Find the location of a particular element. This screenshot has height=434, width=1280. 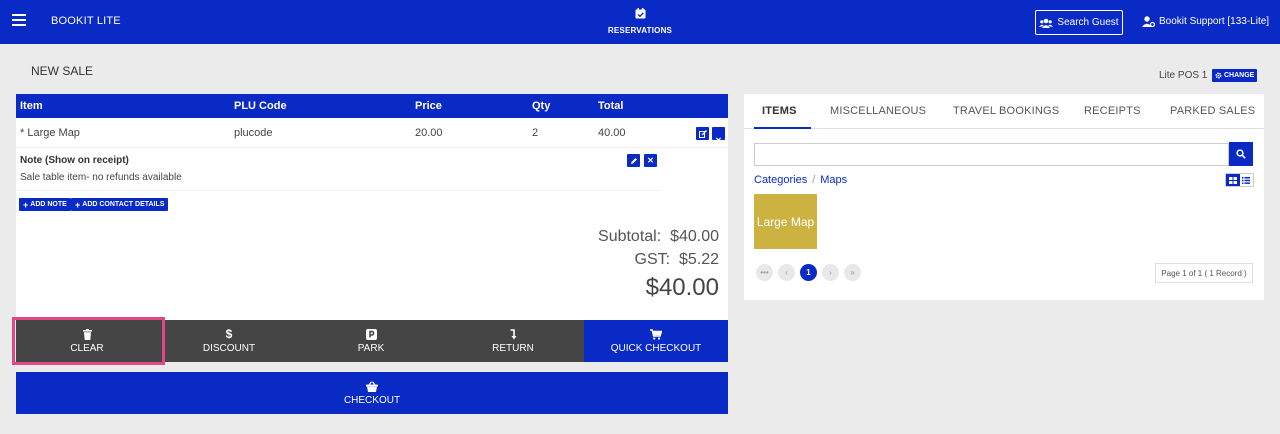

user-menu: Bookit Support [133-Lite] is located at coordinates (1205, 21).